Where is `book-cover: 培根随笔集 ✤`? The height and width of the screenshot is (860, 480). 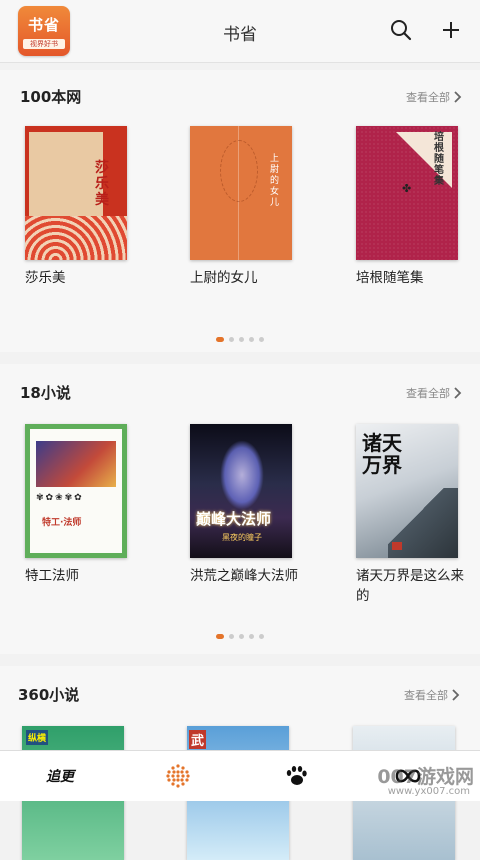
book-cover: 培根随笔集 ✤ is located at coordinates (407, 193).